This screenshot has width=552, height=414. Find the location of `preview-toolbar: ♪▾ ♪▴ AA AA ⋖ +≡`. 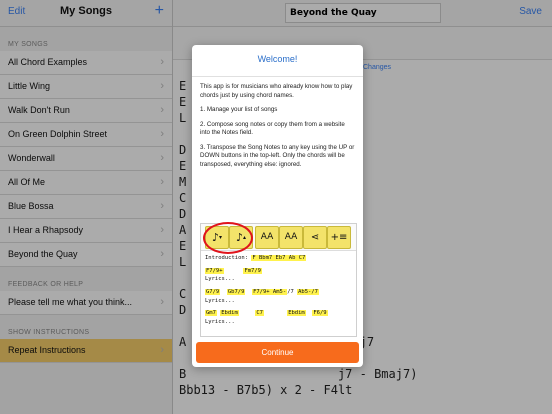

preview-toolbar: ♪▾ ♪▴ AA AA ⋖ +≡ is located at coordinates (278, 238).